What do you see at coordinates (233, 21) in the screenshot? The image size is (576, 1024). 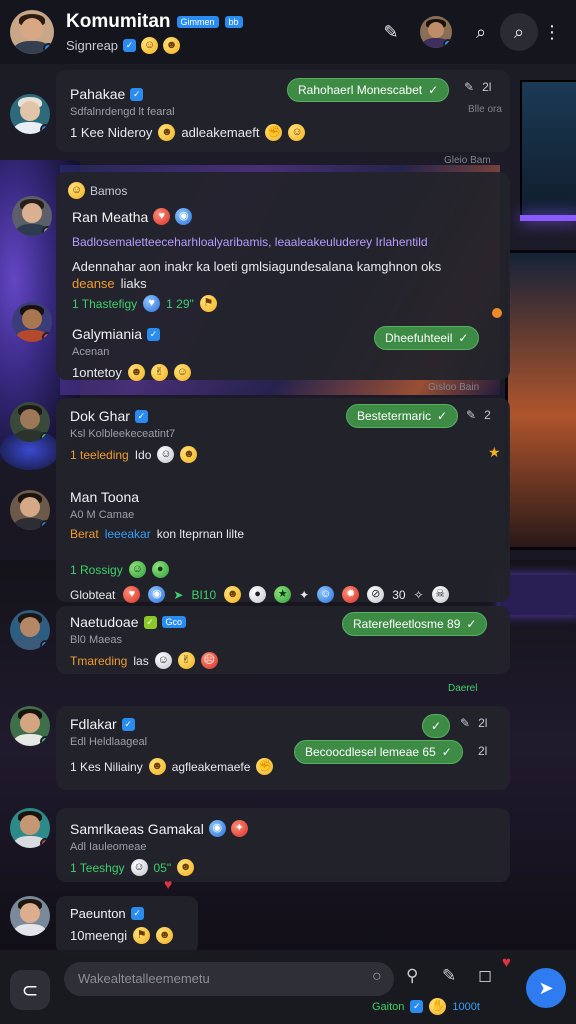 I see `header-tag-small: bb` at bounding box center [233, 21].